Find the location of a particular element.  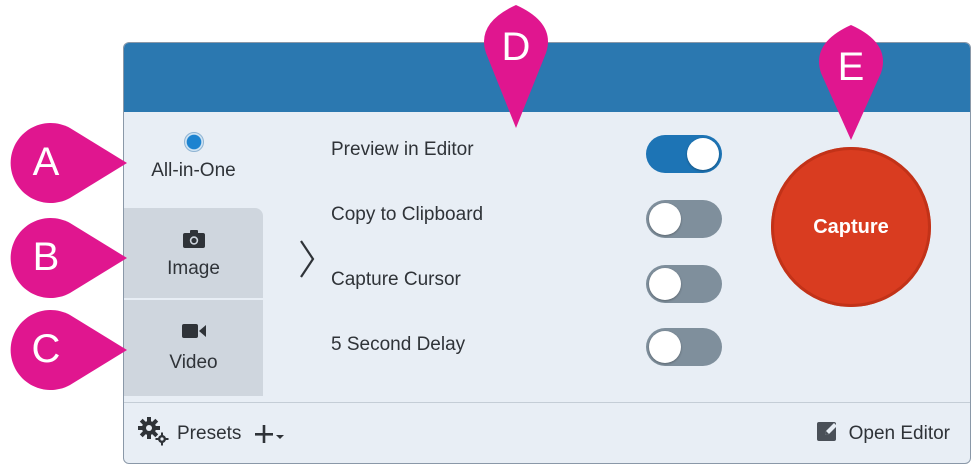

gears-icon is located at coordinates (153, 434).